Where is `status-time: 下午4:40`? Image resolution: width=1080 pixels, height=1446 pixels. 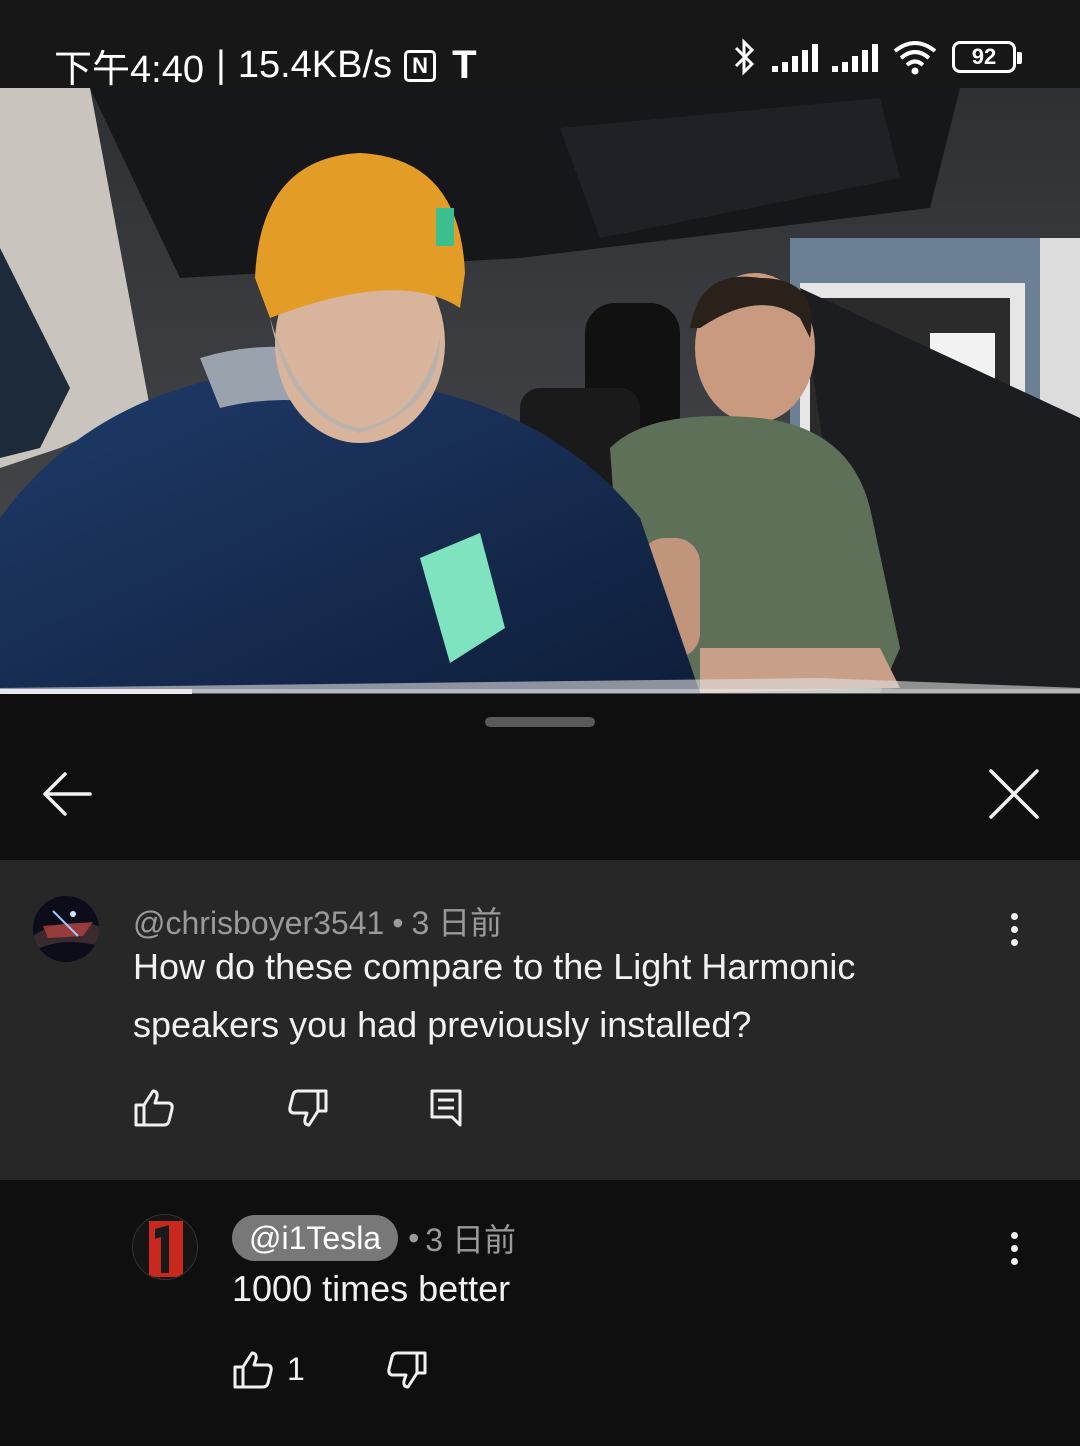
status-time: 下午4:40 is located at coordinates (129, 70).